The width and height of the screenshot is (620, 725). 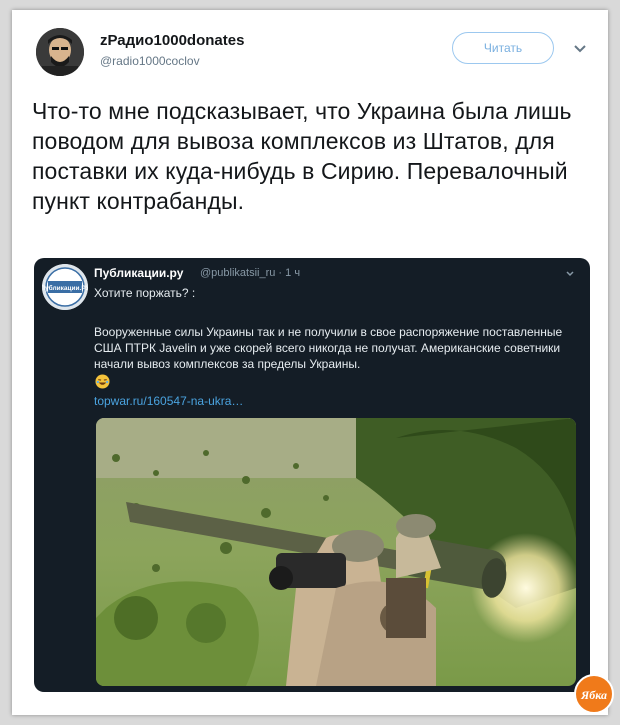 I want to click on quoted-meta: @publikatsii_ru · 1 ч, so click(x=250, y=273).